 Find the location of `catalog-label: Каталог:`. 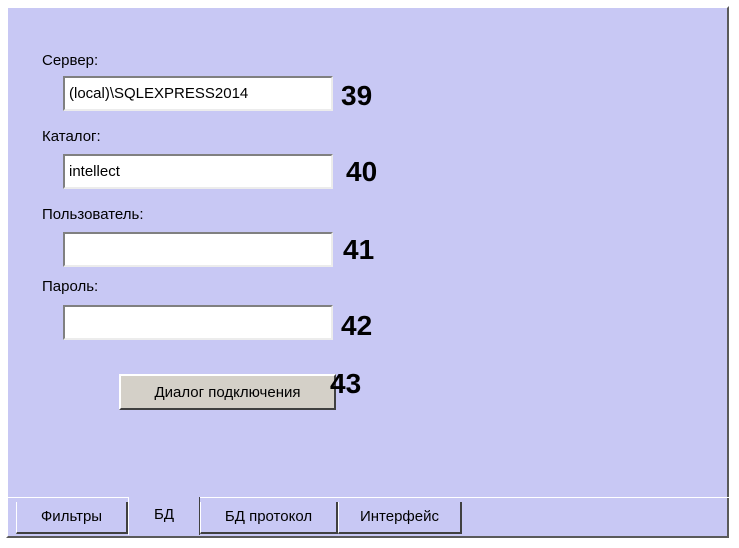

catalog-label: Каталог: is located at coordinates (71, 136).